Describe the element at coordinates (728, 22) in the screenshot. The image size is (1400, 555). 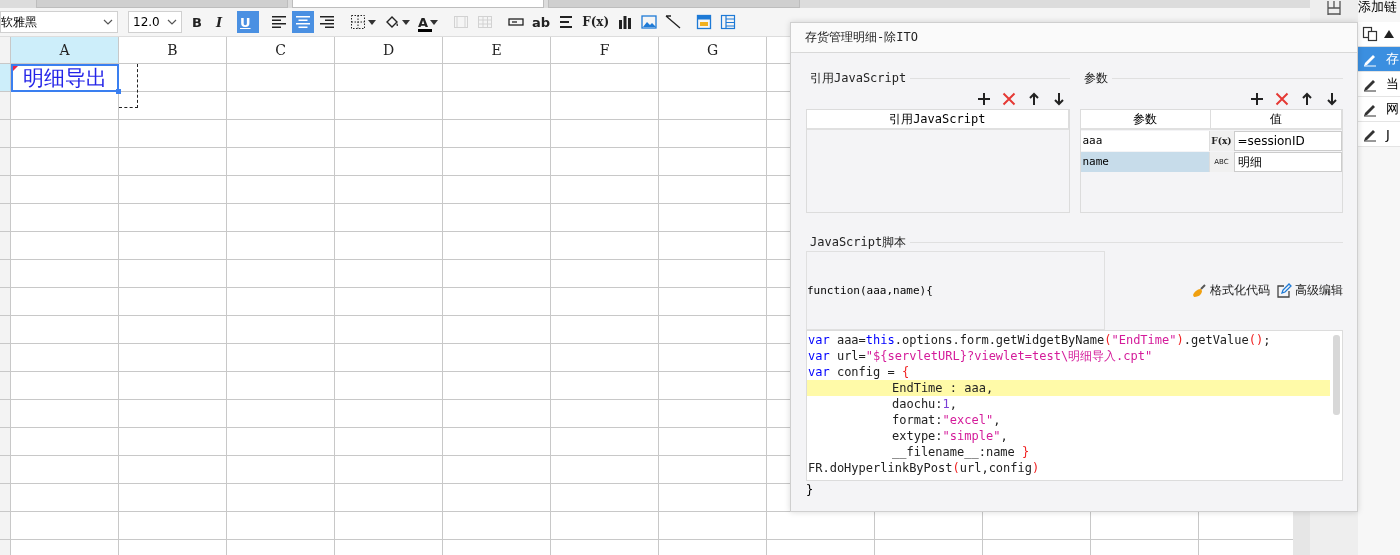
I see `layout-icon` at that location.